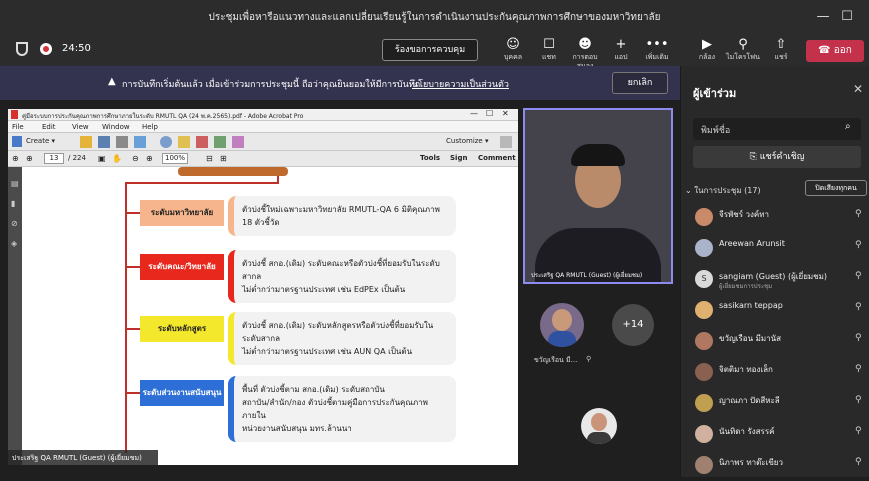 Image resolution: width=869 pixels, height=481 pixels. Describe the element at coordinates (858, 89) in the screenshot. I see `panel-close-icon: ✕` at that location.